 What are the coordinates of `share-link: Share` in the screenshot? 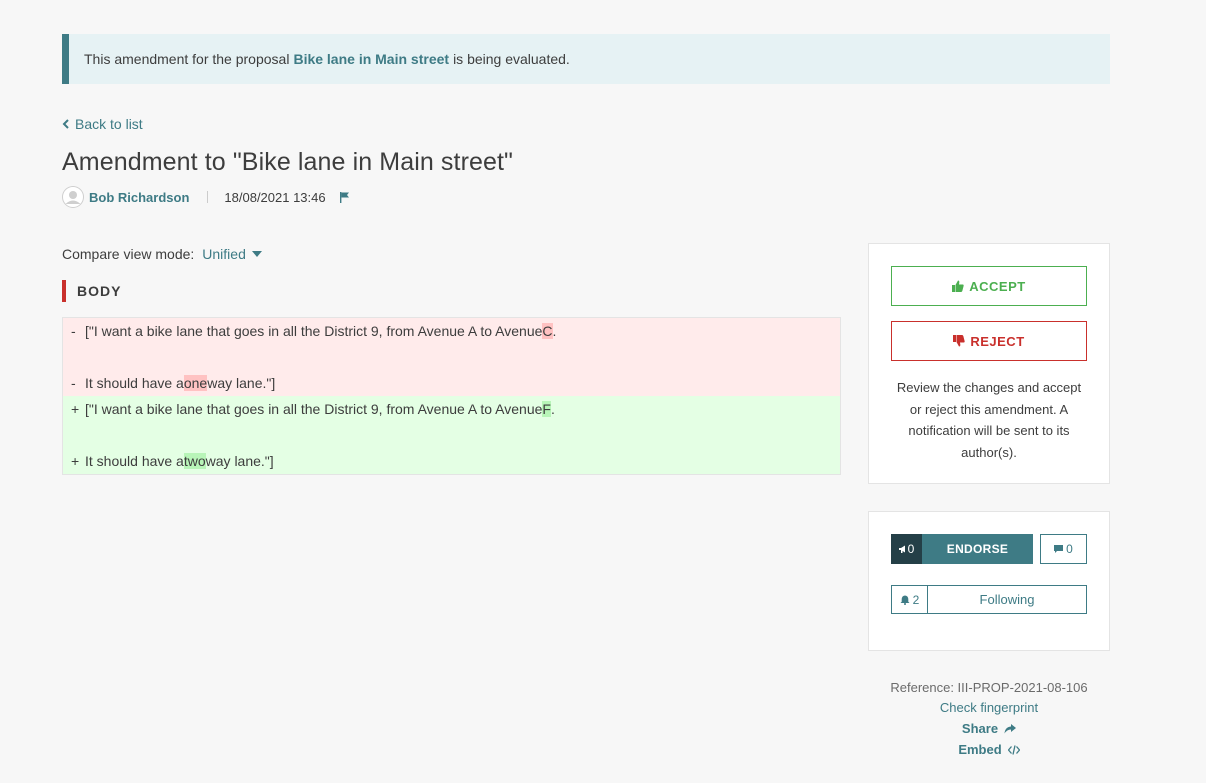 It's located at (989, 728).